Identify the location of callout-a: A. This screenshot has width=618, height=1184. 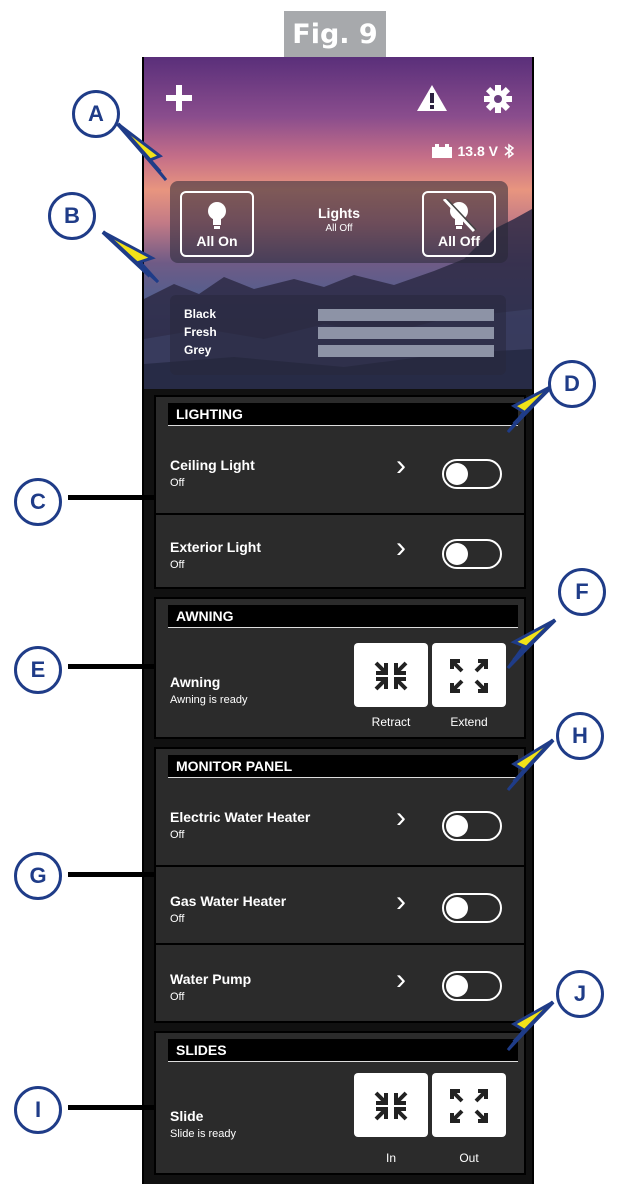
(96, 114).